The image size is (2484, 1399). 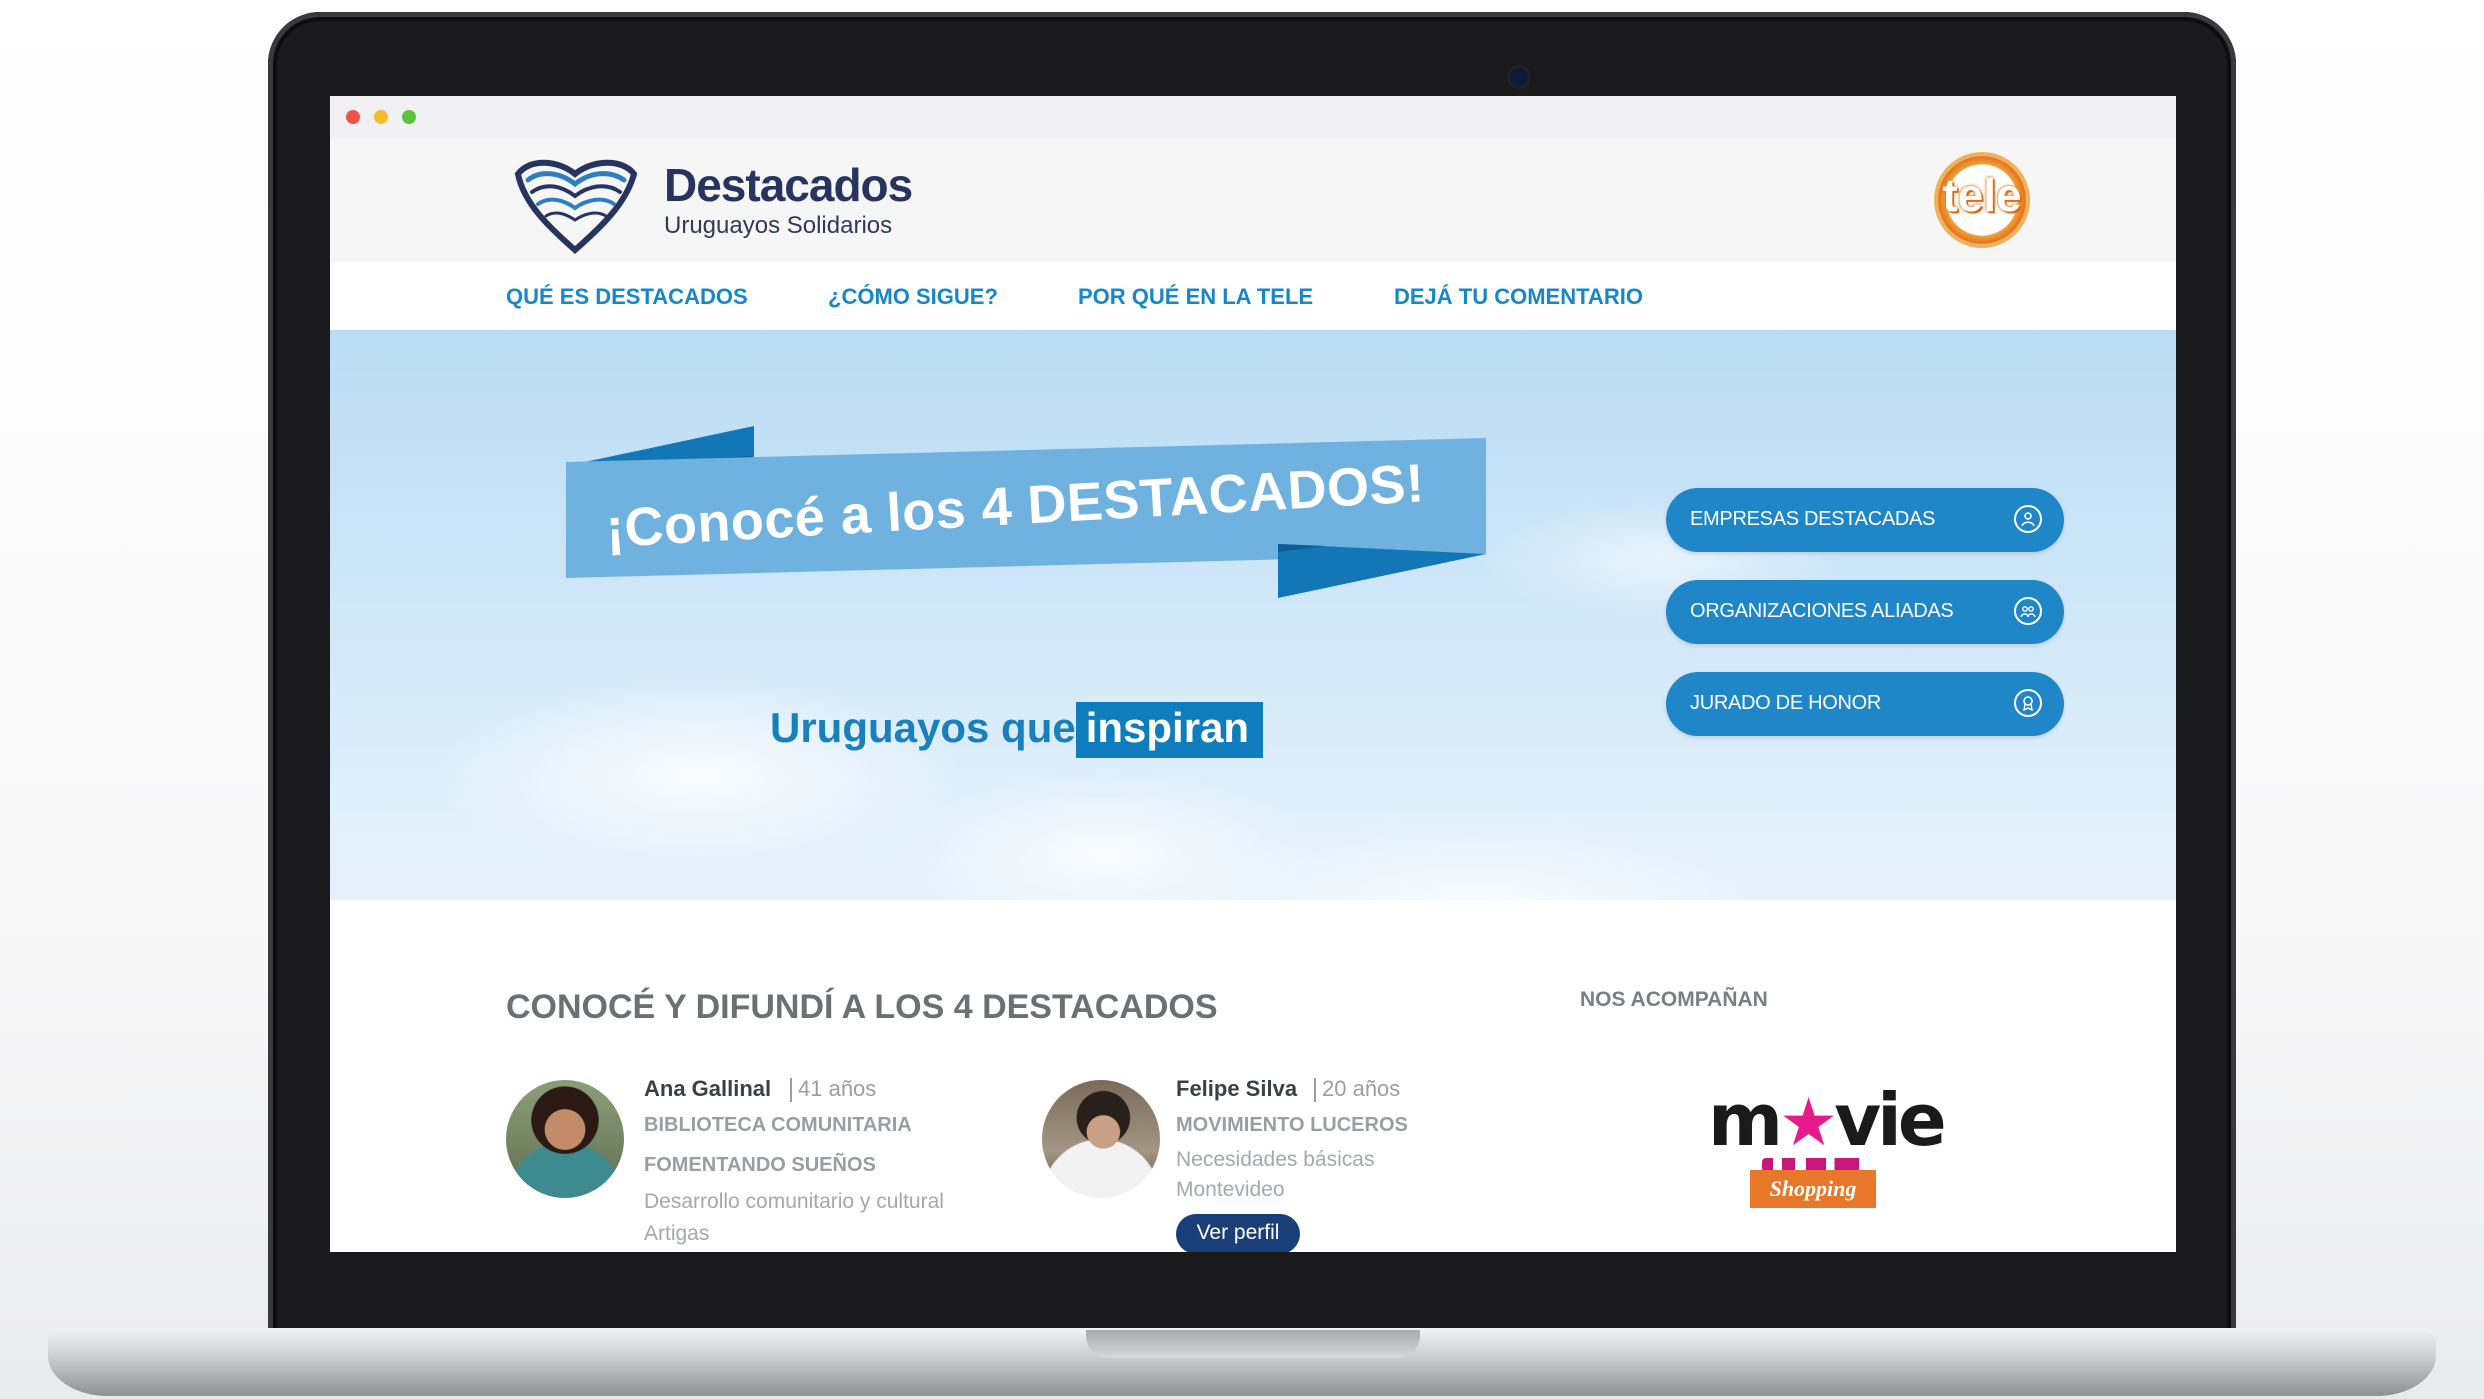 What do you see at coordinates (1808, 1122) in the screenshot?
I see `star-icon: ★` at bounding box center [1808, 1122].